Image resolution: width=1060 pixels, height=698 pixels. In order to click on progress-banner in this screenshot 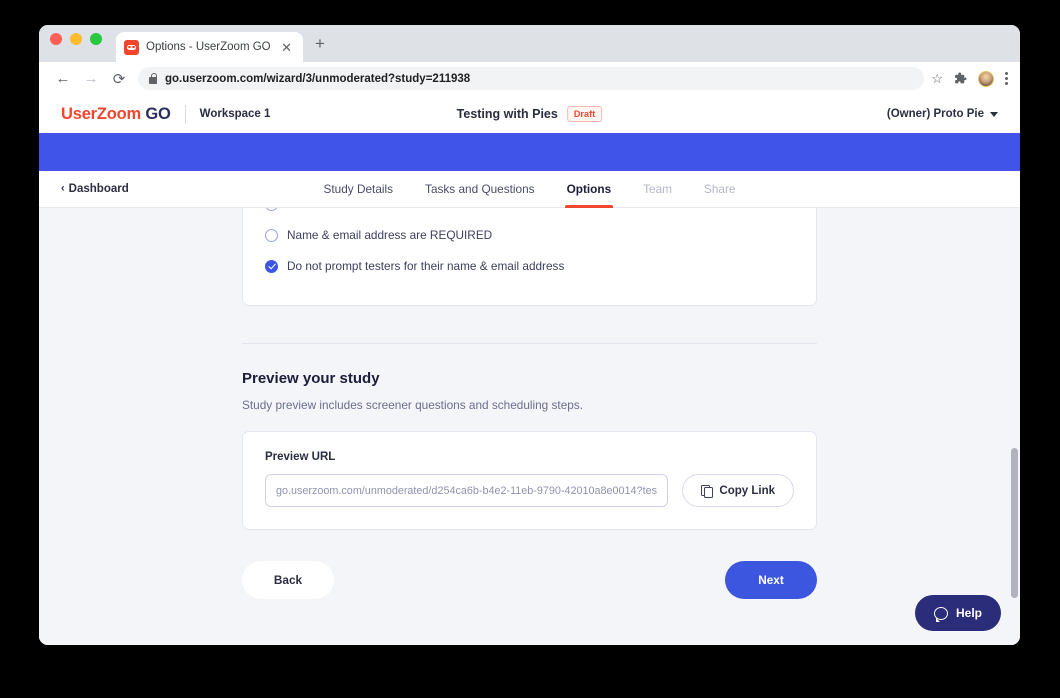, I will do `click(529, 152)`.